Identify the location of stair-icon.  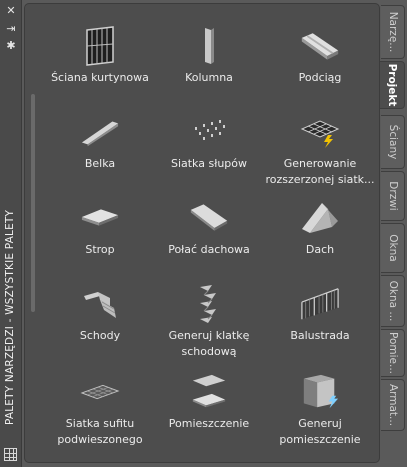
(100, 304).